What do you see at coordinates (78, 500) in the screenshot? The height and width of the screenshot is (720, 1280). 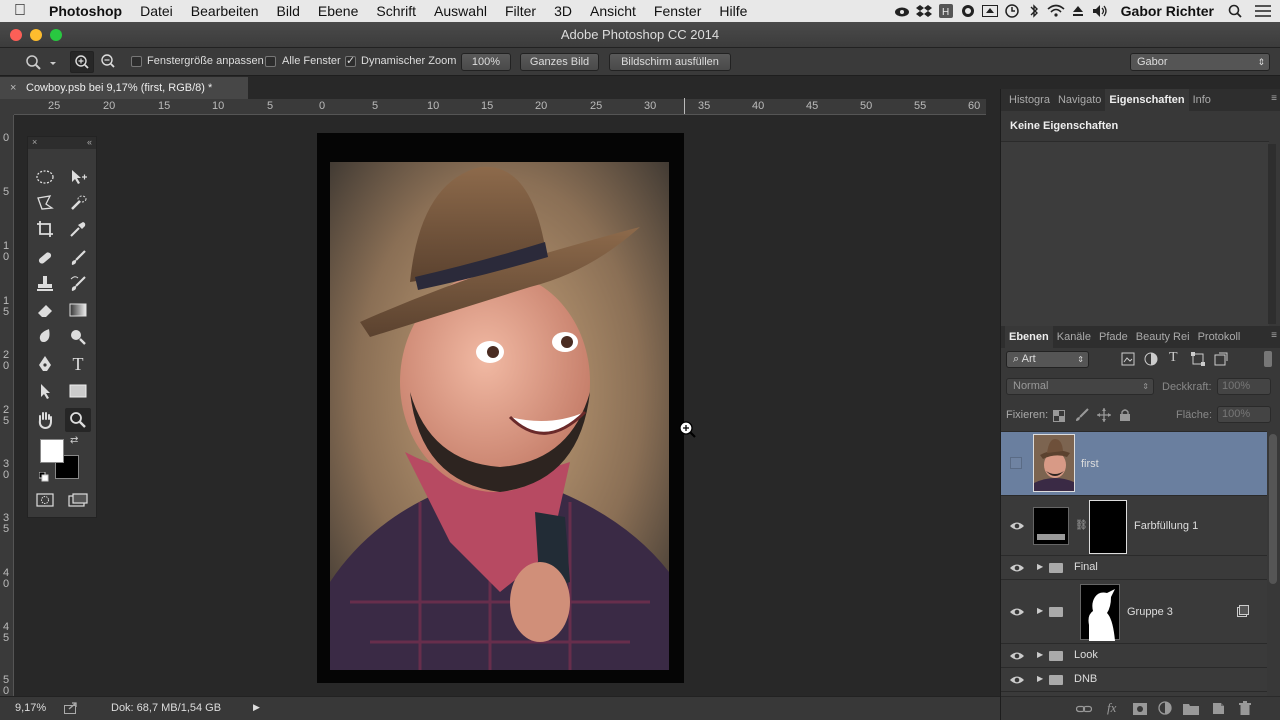 I see `screen-mode-icon` at bounding box center [78, 500].